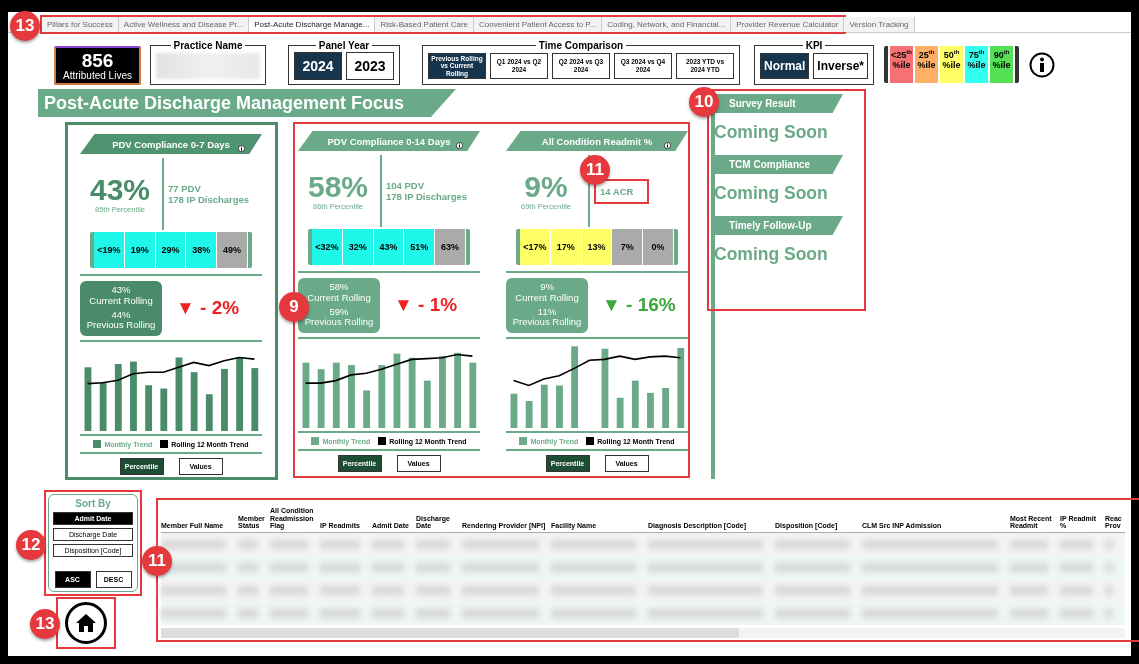 The width and height of the screenshot is (1139, 664). Describe the element at coordinates (339, 292) in the screenshot. I see `current-rolling: 58% Current Rolling` at that location.